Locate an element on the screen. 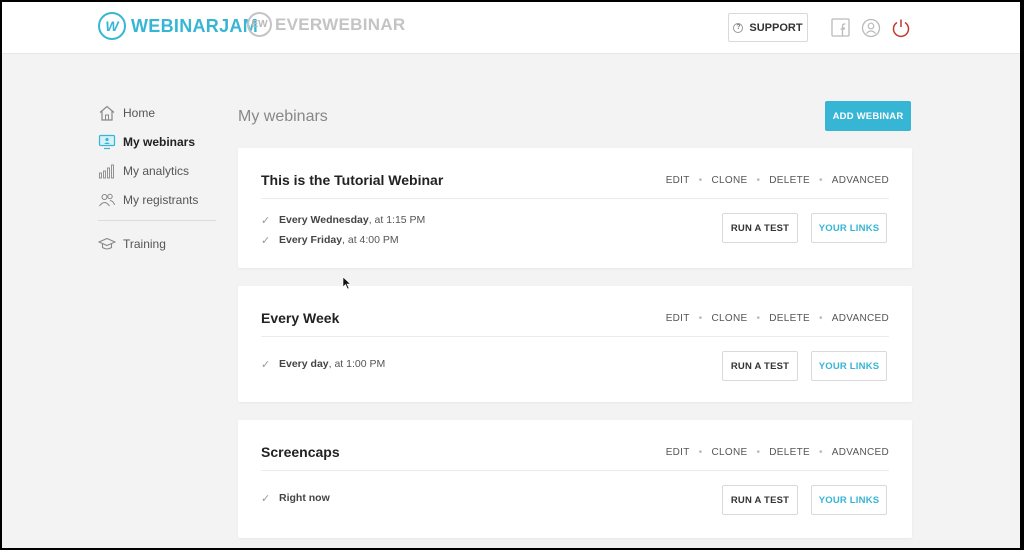 This screenshot has width=1024, height=550. everwebinar-logo-icon: EW is located at coordinates (259, 24).